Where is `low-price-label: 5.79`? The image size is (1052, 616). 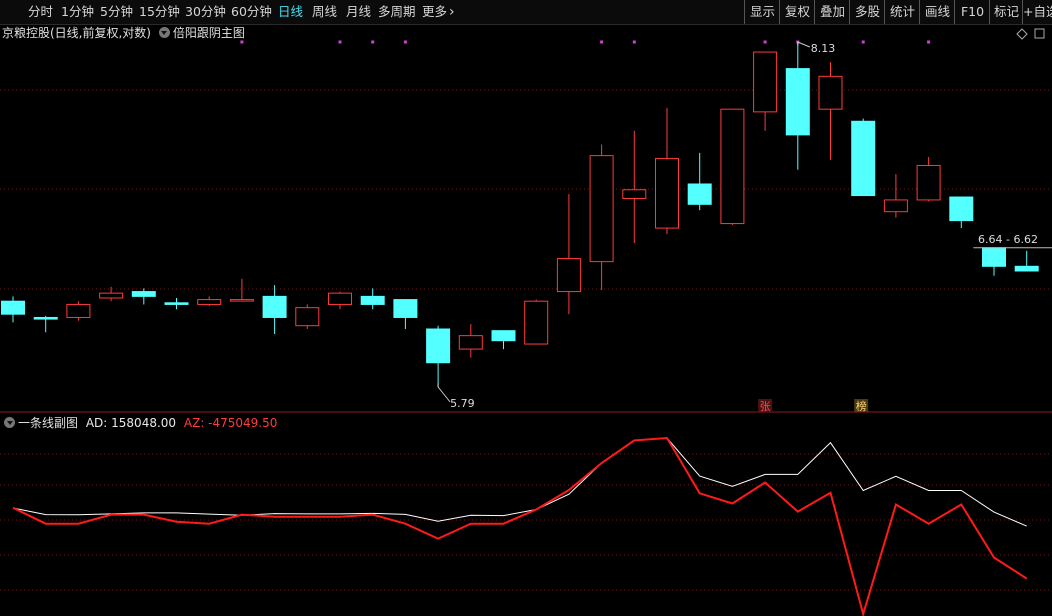
low-price-label: 5.79 is located at coordinates (462, 403).